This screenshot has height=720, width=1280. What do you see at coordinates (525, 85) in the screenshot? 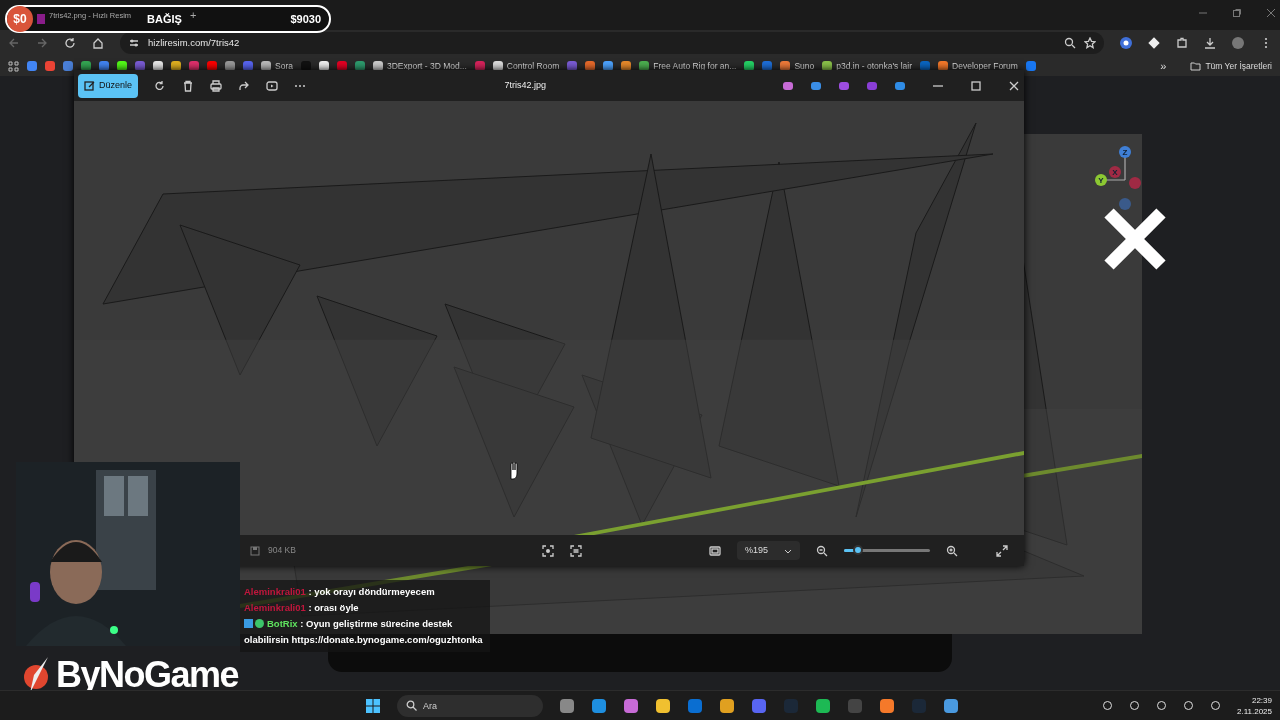
I see `file-name: 7tris42.jpg` at bounding box center [525, 85].